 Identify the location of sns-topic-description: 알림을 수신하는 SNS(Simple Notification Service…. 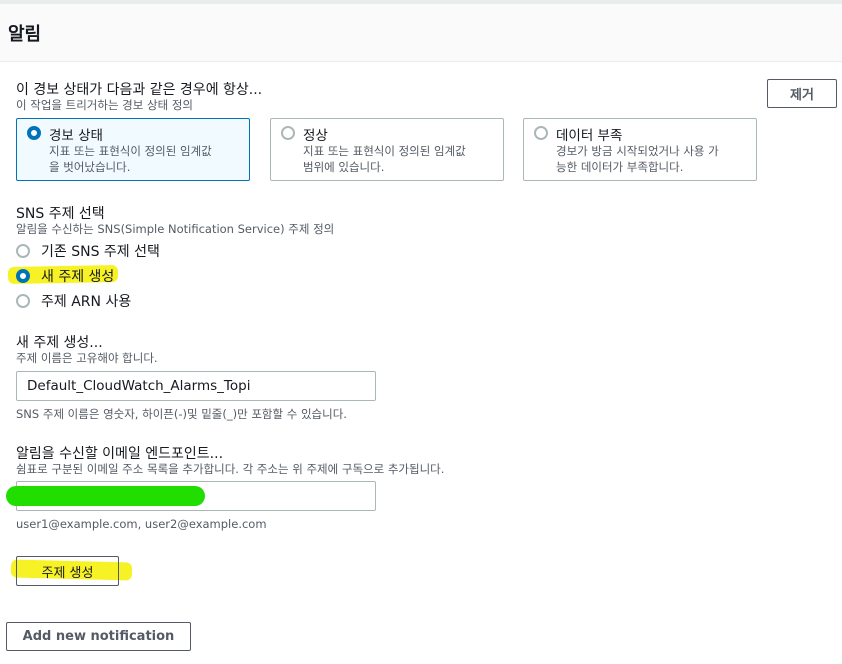
(175, 229).